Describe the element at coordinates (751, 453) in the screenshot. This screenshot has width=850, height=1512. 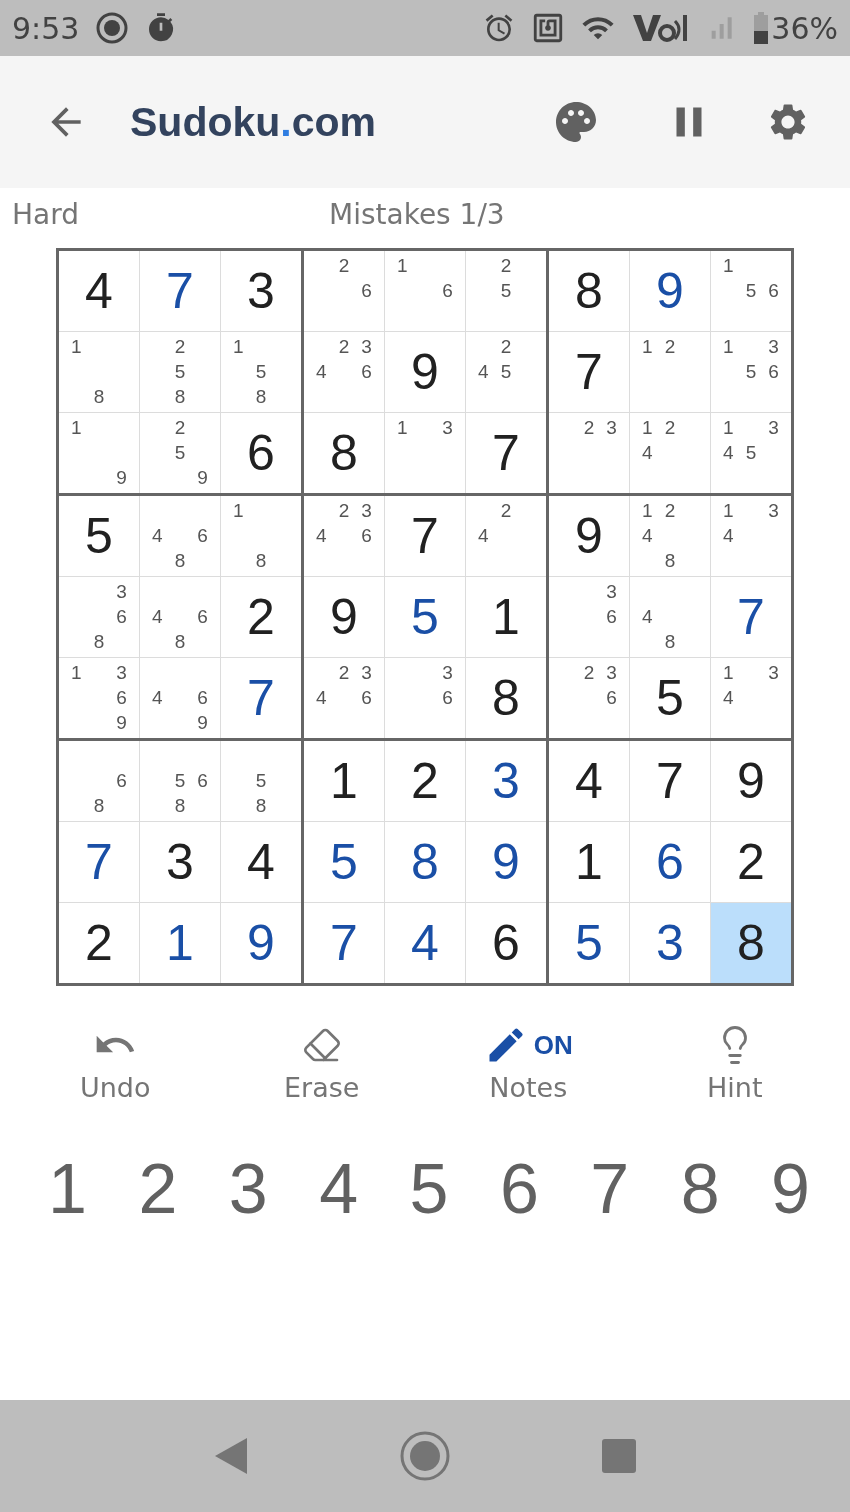
I see `grid-cell: 1 3 4 5` at that location.